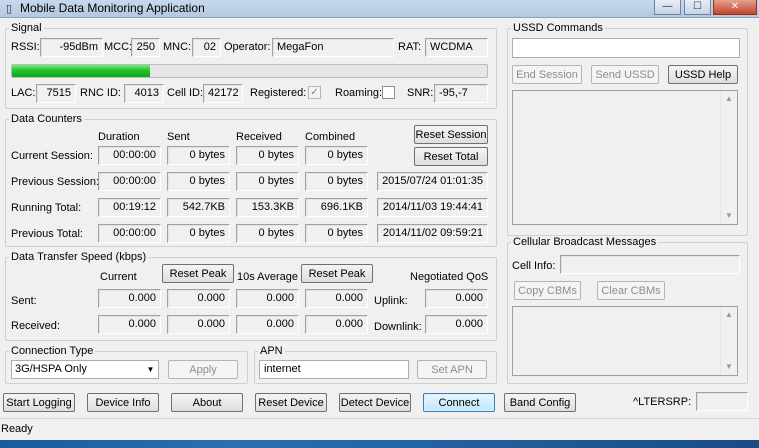  Describe the element at coordinates (625, 157) in the screenshot. I see `ussd-response-area: ▲ ▼` at that location.